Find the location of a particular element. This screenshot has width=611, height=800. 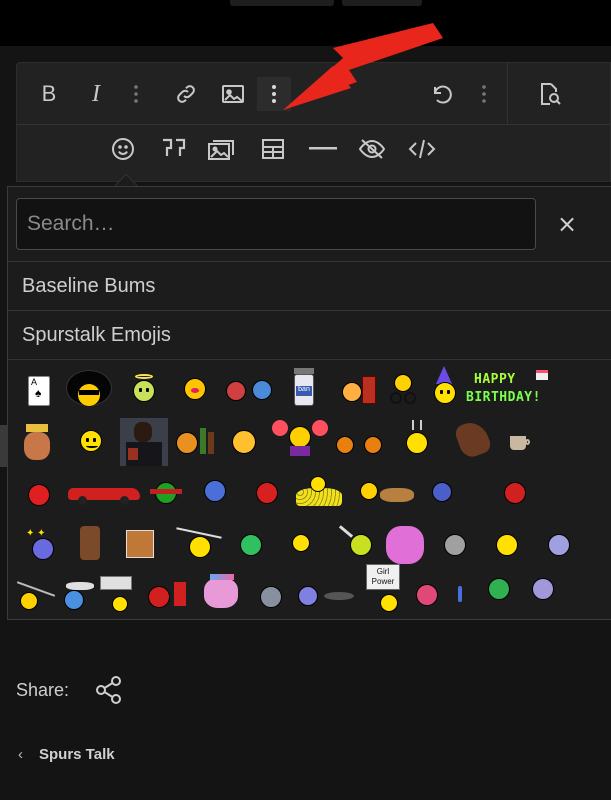

purple-pac-smiley-emoji is located at coordinates (327, 598).